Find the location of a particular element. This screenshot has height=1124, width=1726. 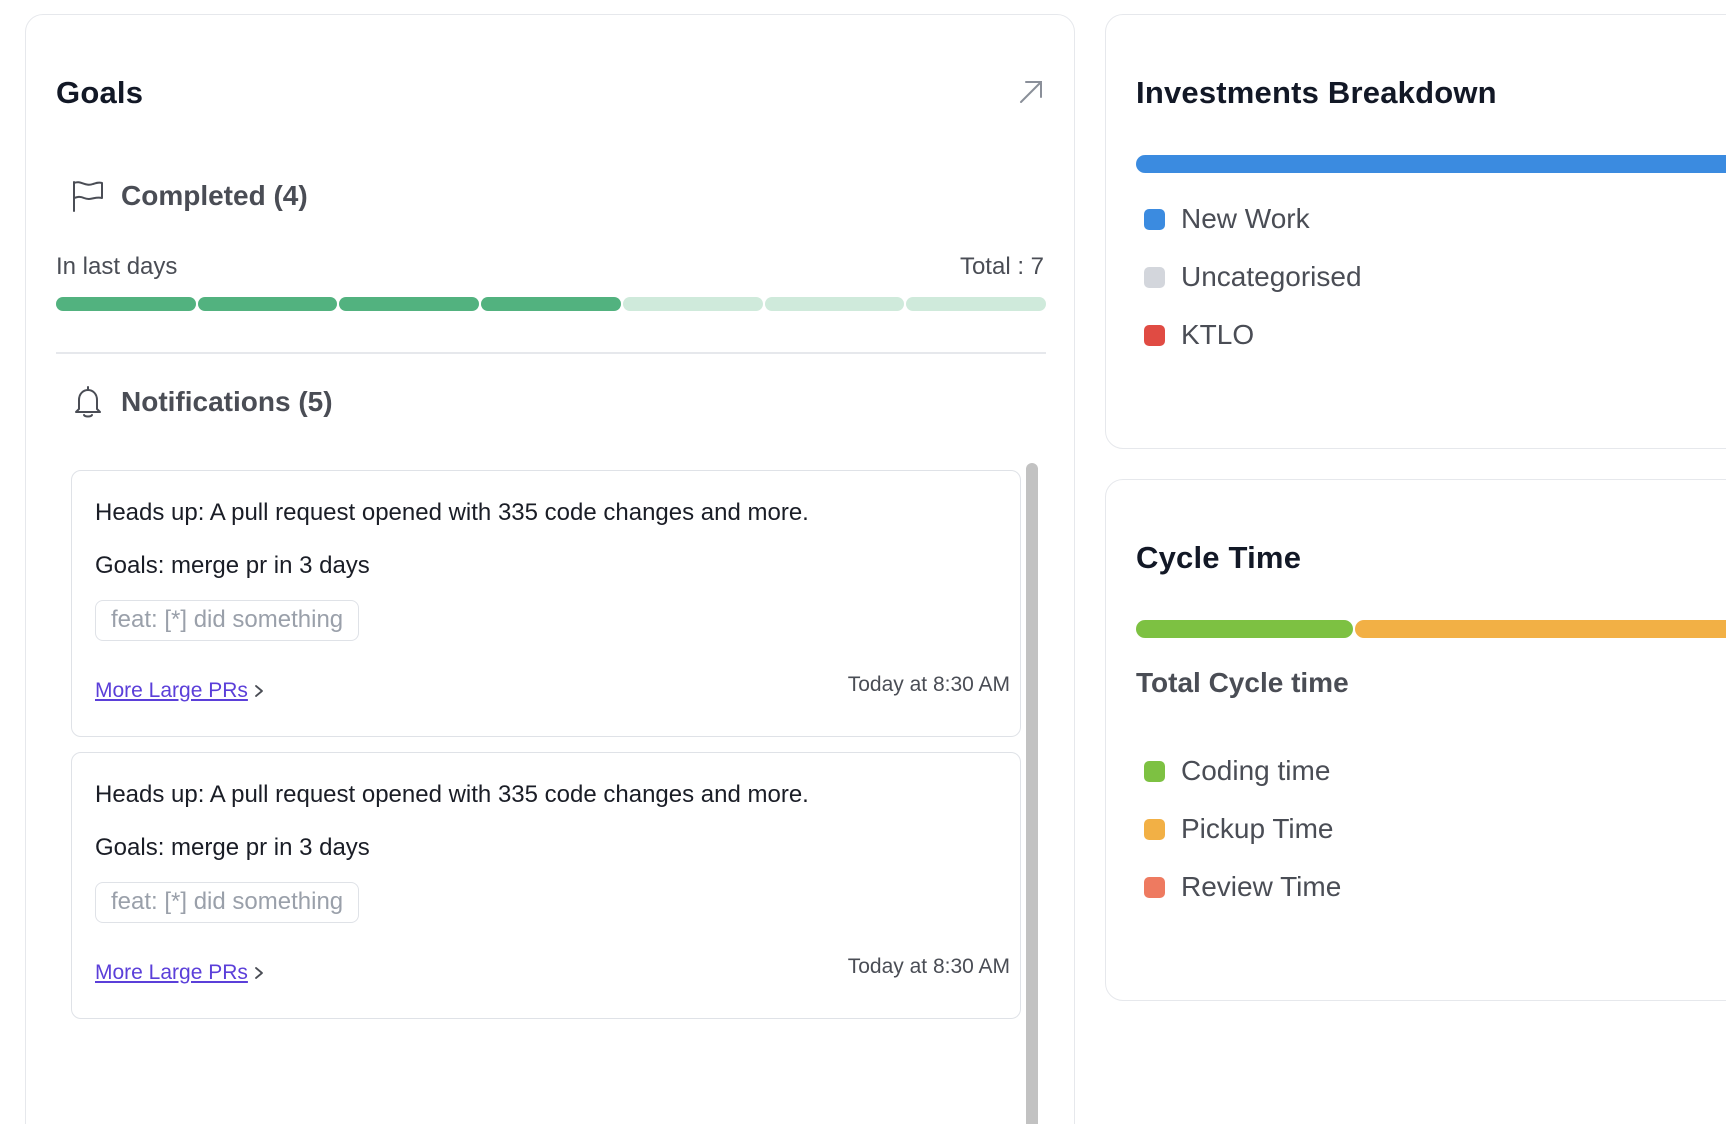

legend-item-ktlo: KTLO is located at coordinates (1253, 335).